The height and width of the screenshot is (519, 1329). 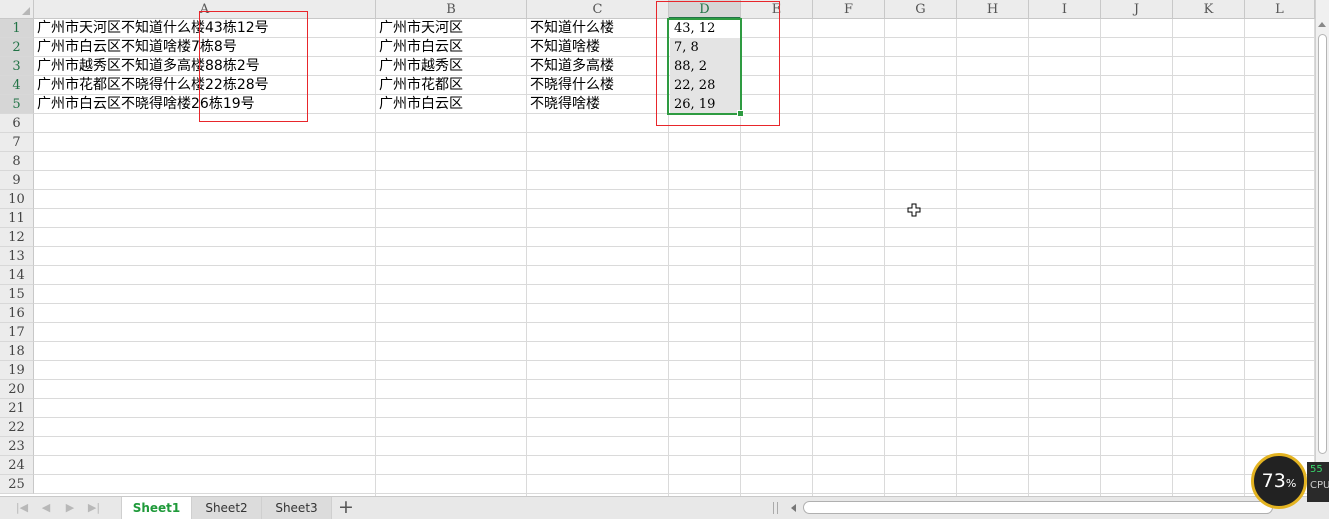 What do you see at coordinates (145, 104) in the screenshot?
I see `cell-a5: 广州市白云区不晓得啥楼26栋19号` at bounding box center [145, 104].